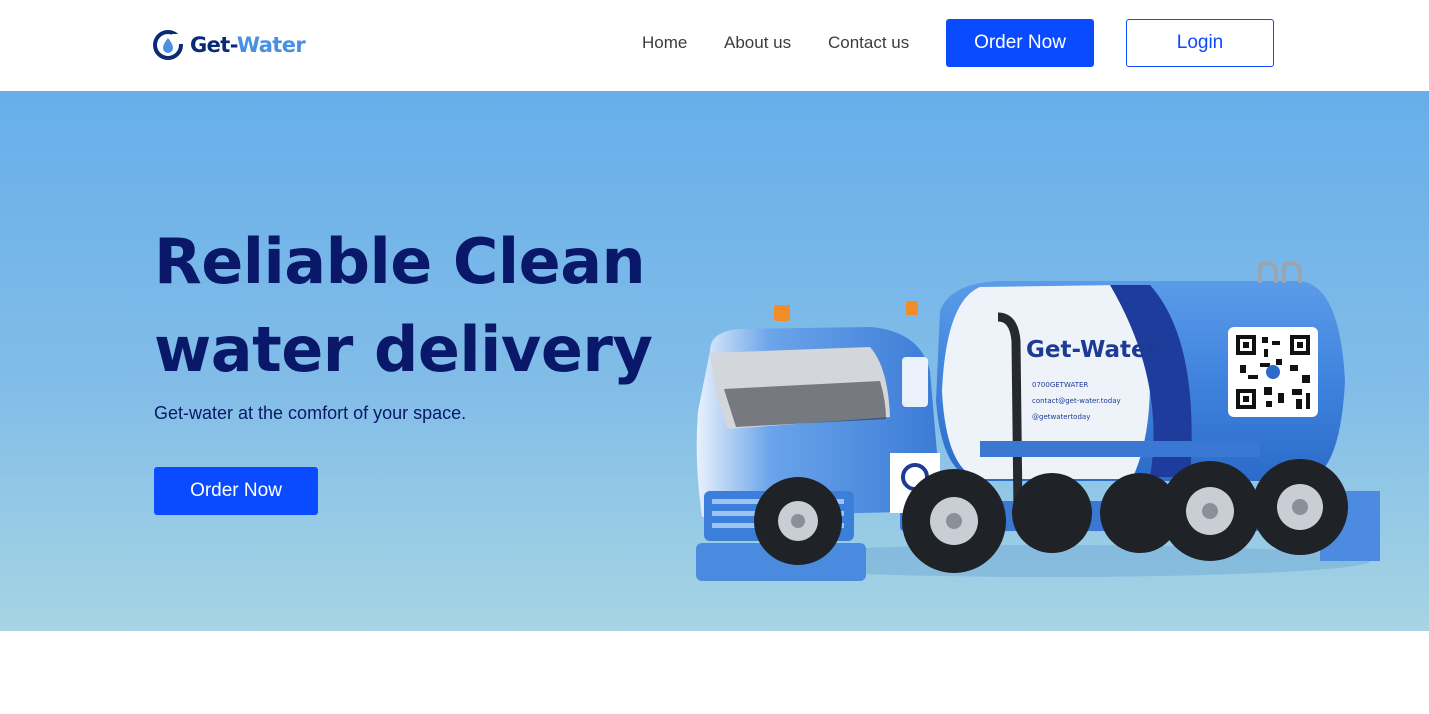  I want to click on truck-decal-phone: 0700GETWATER, so click(1060, 385).